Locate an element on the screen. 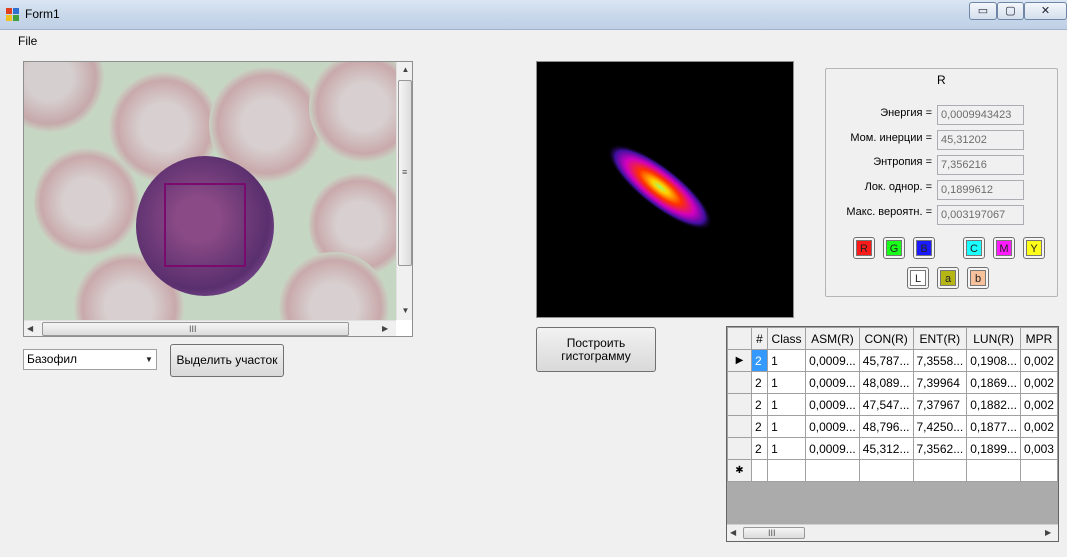 This screenshot has height=557, width=1067. channel-a-button: a is located at coordinates (948, 278).